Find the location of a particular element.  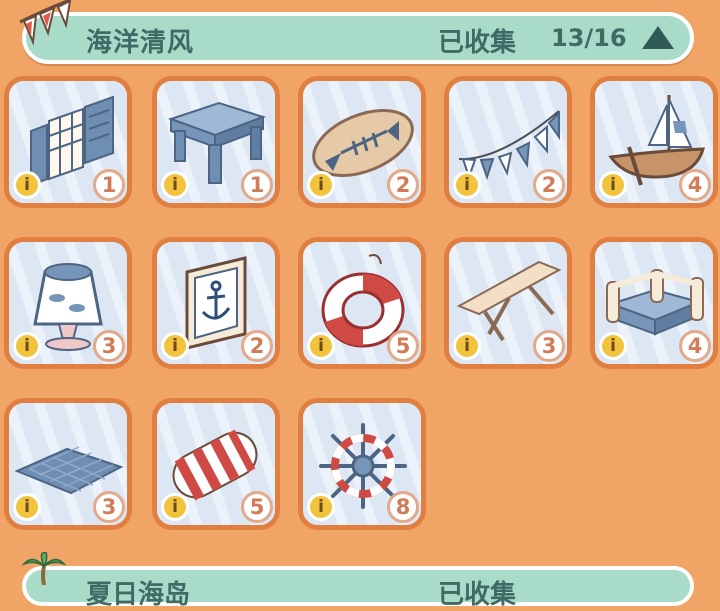

palm-tree-icon is located at coordinates (44, 568).